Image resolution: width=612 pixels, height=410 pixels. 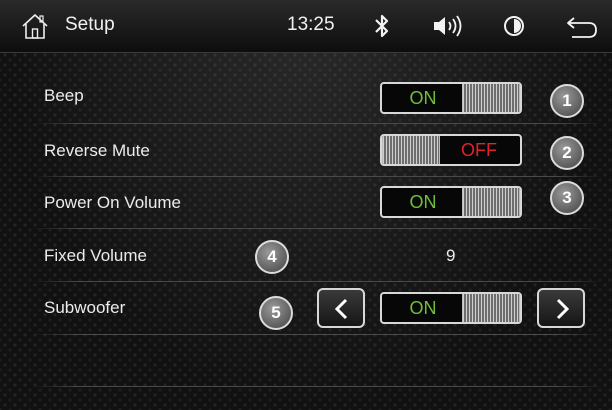 I want to click on top-bar: Setup 13:25, so click(x=306, y=26).